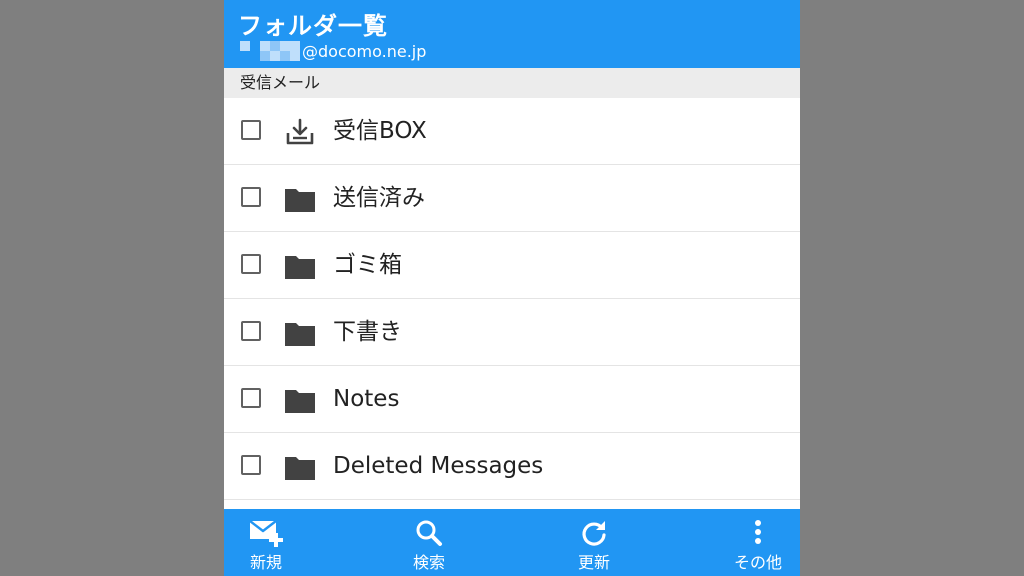  I want to click on search-label: 検索, so click(428, 562).